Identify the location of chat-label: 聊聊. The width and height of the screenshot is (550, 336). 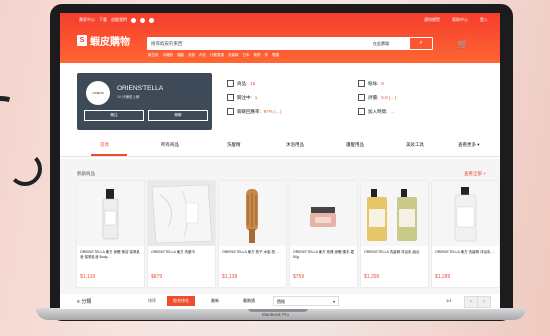
(178, 115).